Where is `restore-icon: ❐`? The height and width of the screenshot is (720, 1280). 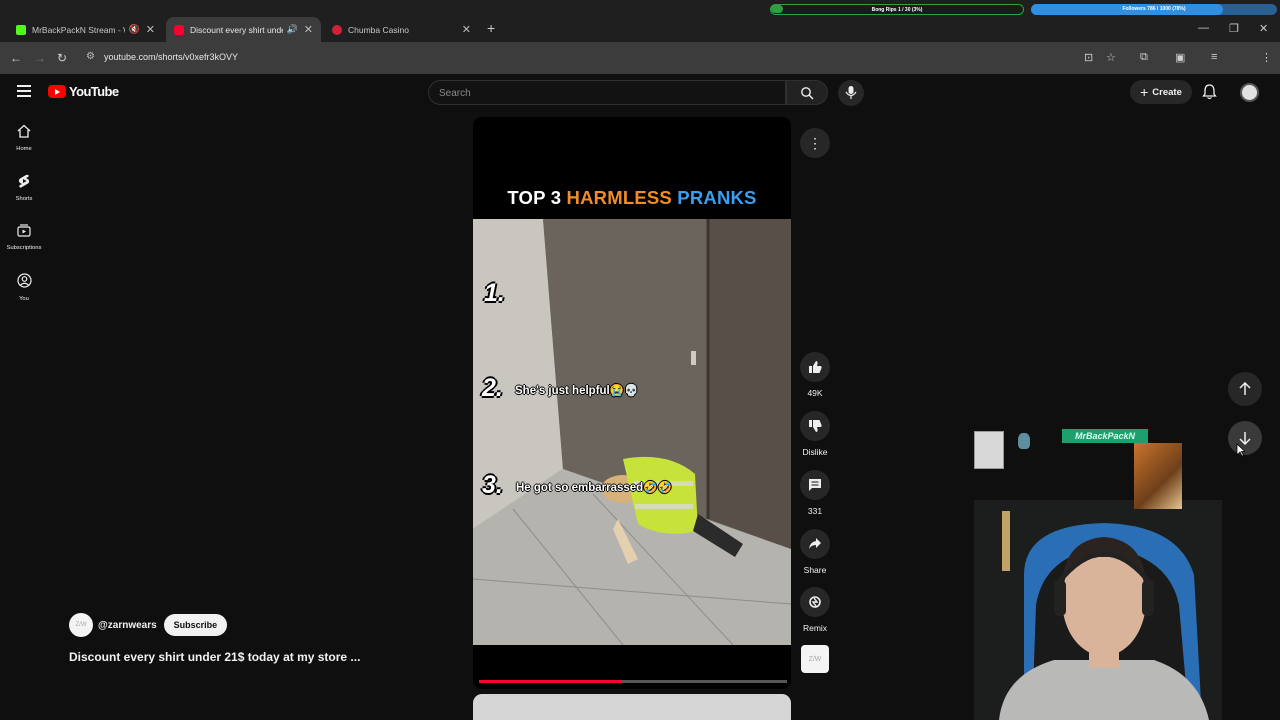
restore-icon: ❐ is located at coordinates (1234, 28).